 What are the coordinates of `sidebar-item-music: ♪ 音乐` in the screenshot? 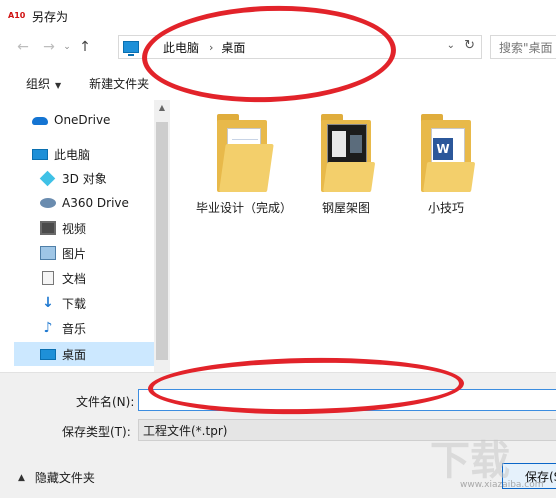 It's located at (84, 328).